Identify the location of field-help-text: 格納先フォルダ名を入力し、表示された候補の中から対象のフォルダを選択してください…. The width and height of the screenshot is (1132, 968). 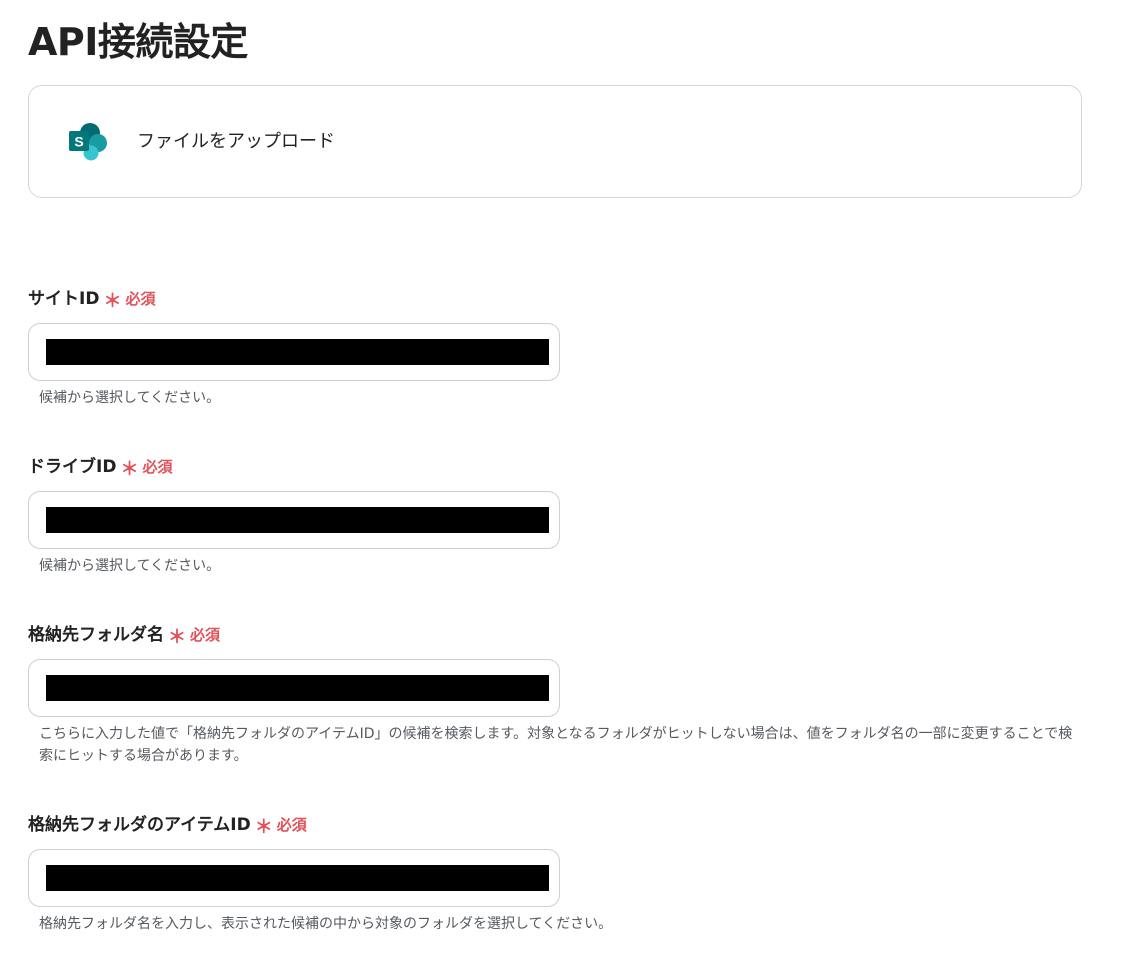
(326, 924).